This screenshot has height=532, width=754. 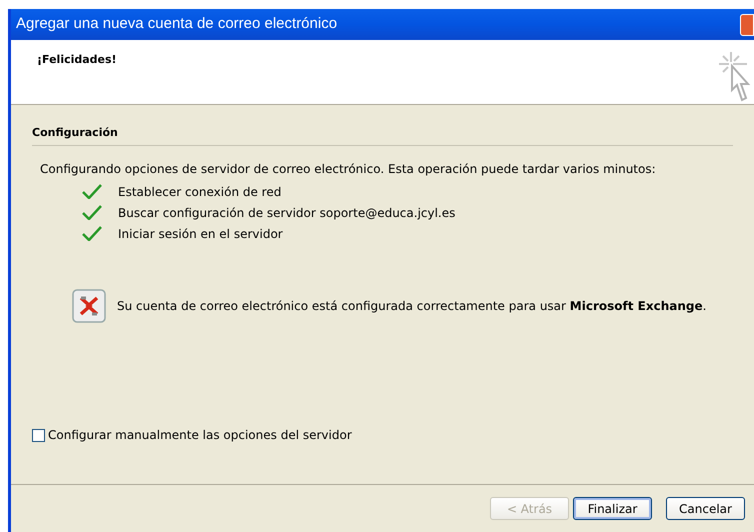 What do you see at coordinates (200, 435) in the screenshot?
I see `checkbox-label: Configurar manualmente las opciones del servidor` at bounding box center [200, 435].